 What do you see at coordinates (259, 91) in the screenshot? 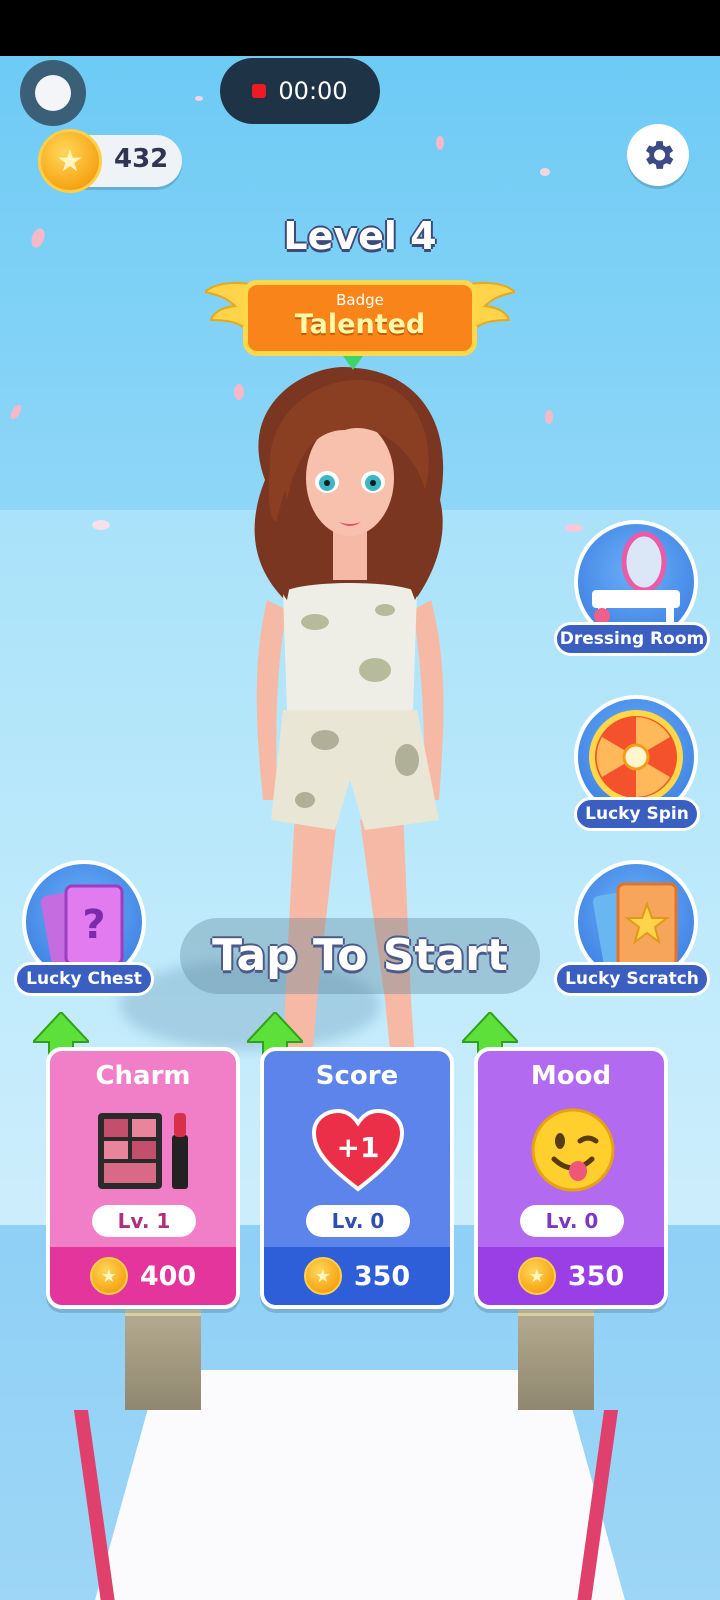
I see `recording-indicator-icon` at bounding box center [259, 91].